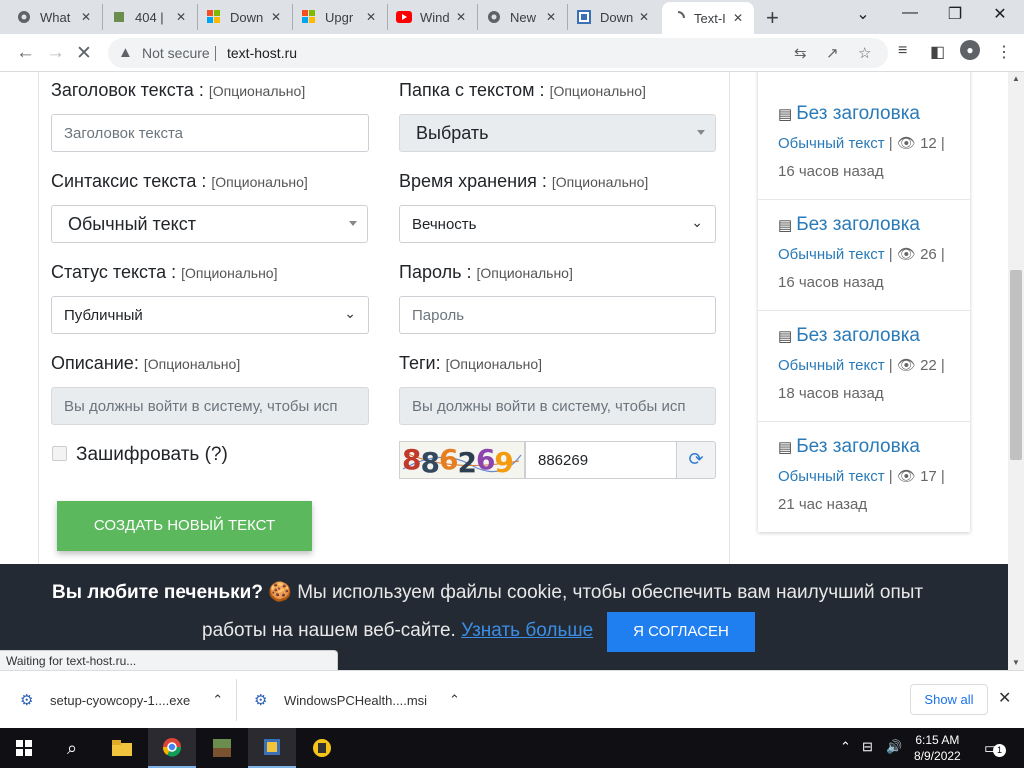 The image size is (1024, 768). What do you see at coordinates (458, 461) in the screenshot?
I see `captcha-text: 886269` at bounding box center [458, 461].